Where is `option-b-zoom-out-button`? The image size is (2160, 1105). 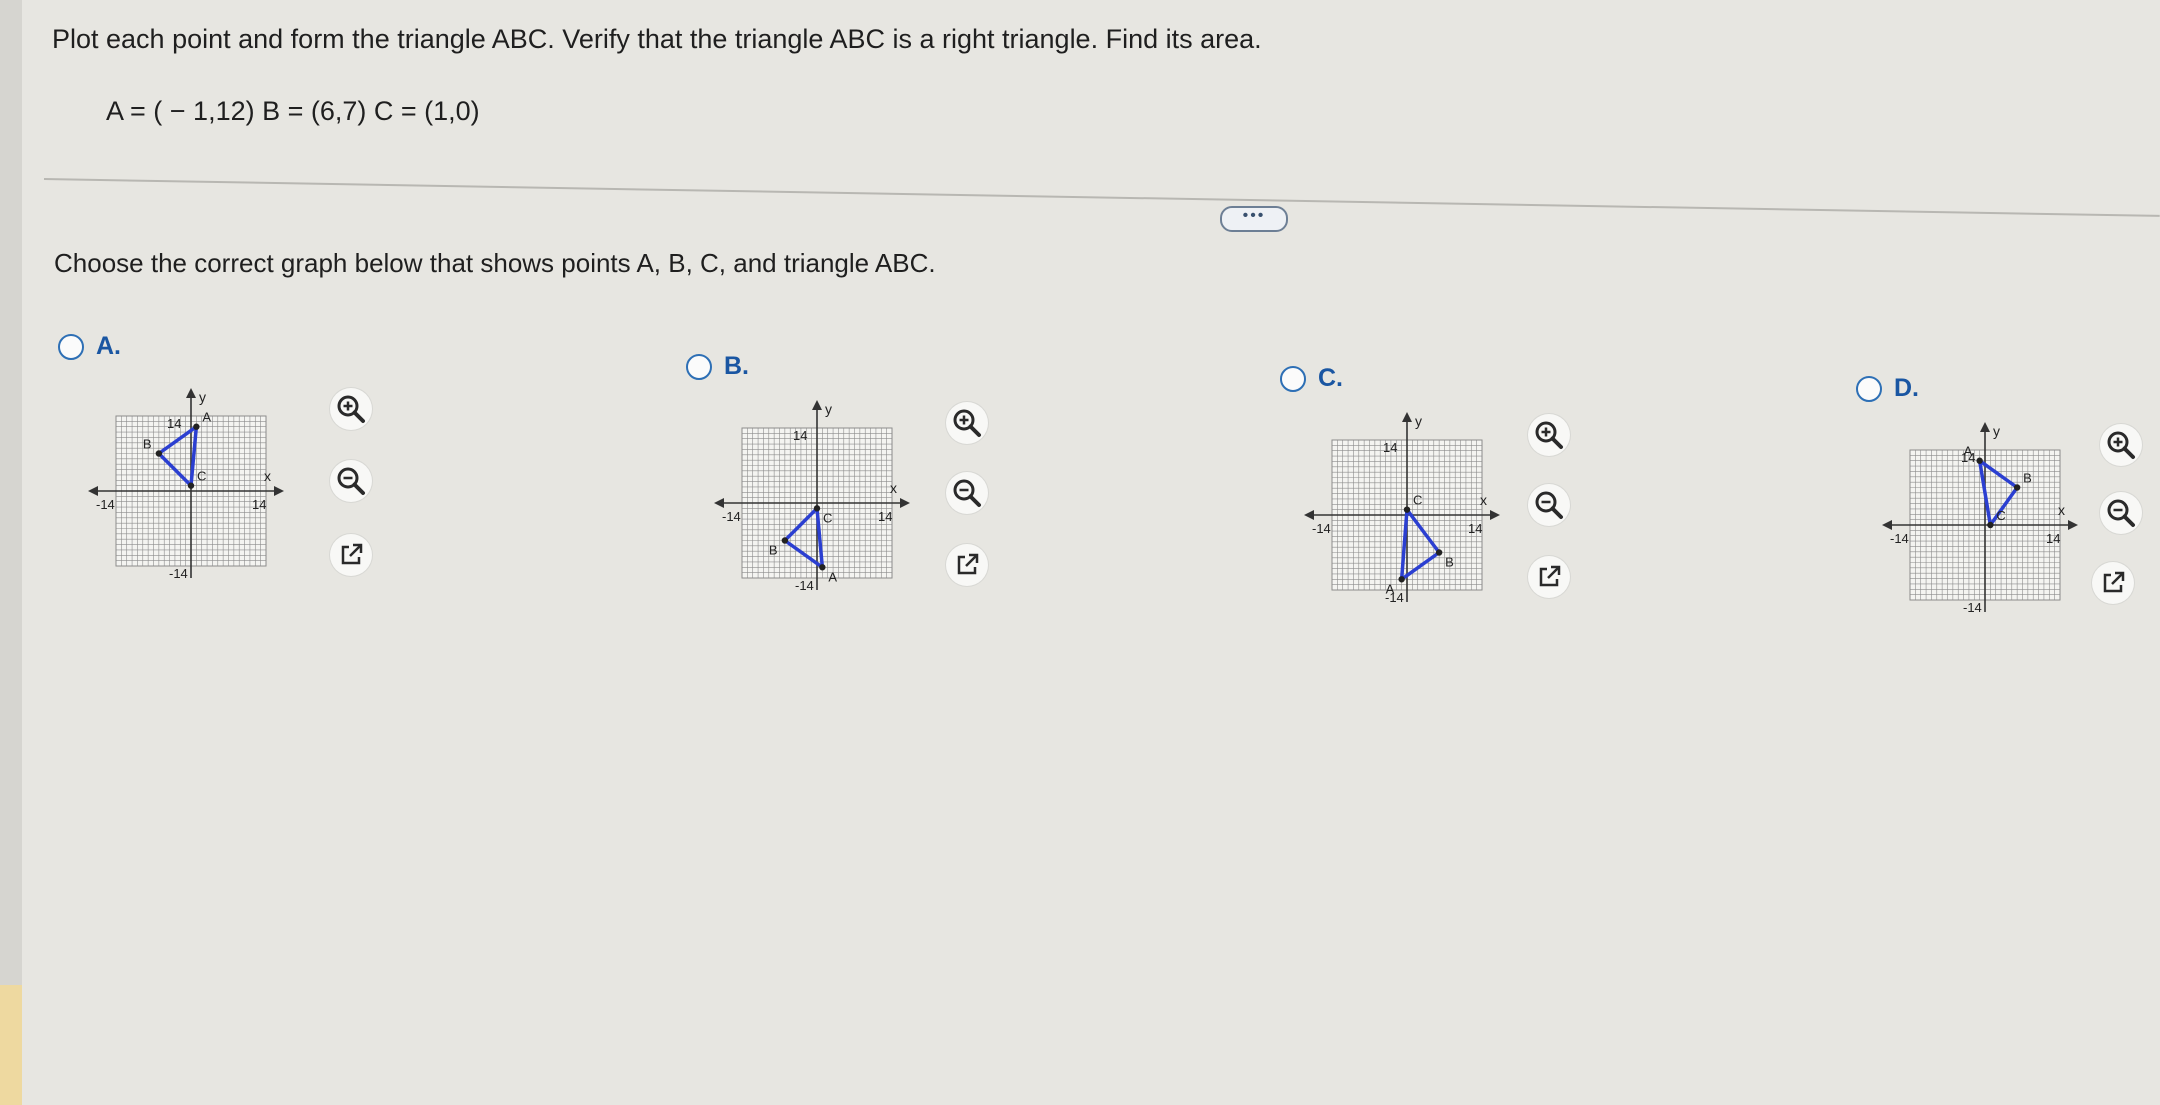
option-b-zoom-out-button is located at coordinates (967, 493).